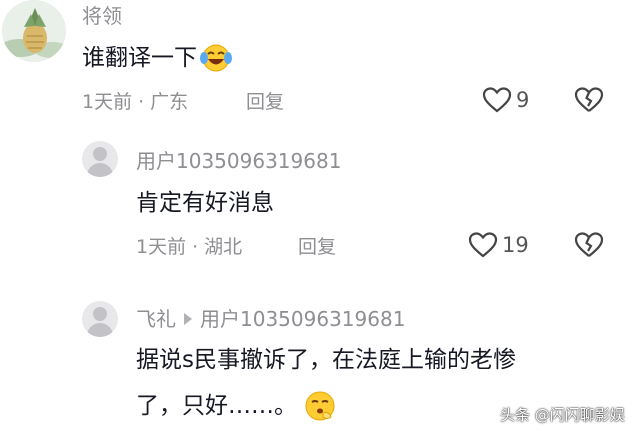  I want to click on comment-username: 用户1035096319681, so click(238, 161).